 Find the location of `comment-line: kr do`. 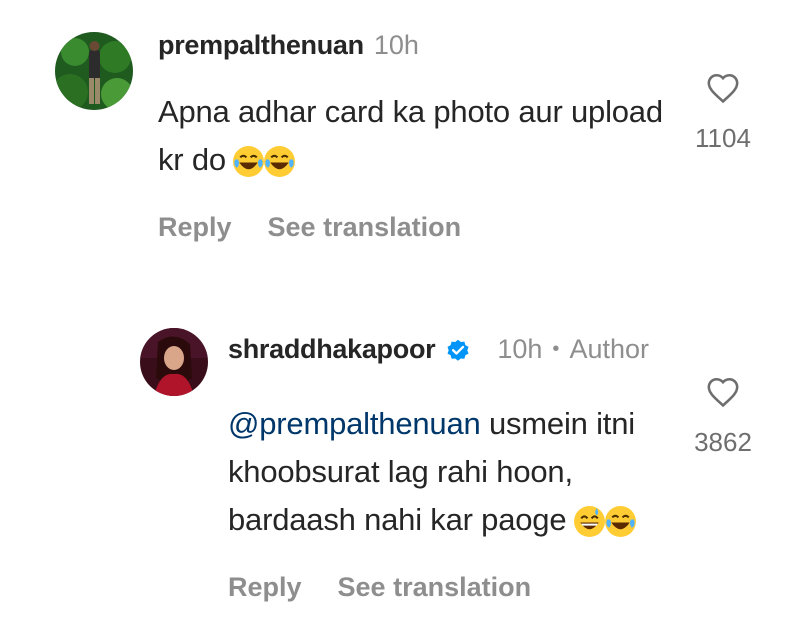

comment-line: kr do is located at coordinates (418, 160).